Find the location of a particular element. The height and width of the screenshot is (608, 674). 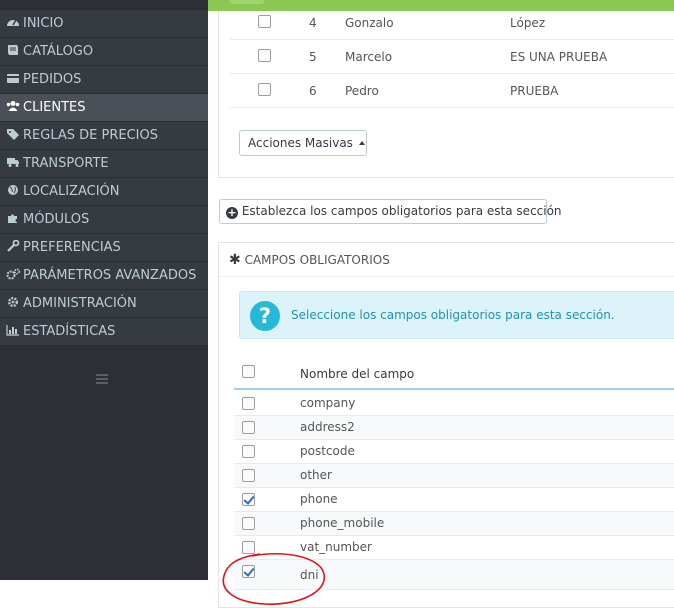

cog-icon is located at coordinates (13, 302).